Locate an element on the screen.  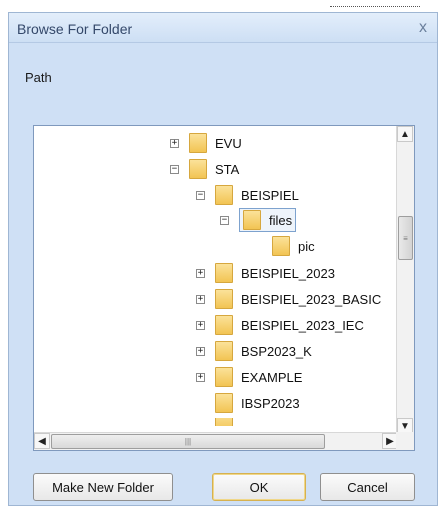
vertical-scroll-thumb: ≡ is located at coordinates (405, 238).